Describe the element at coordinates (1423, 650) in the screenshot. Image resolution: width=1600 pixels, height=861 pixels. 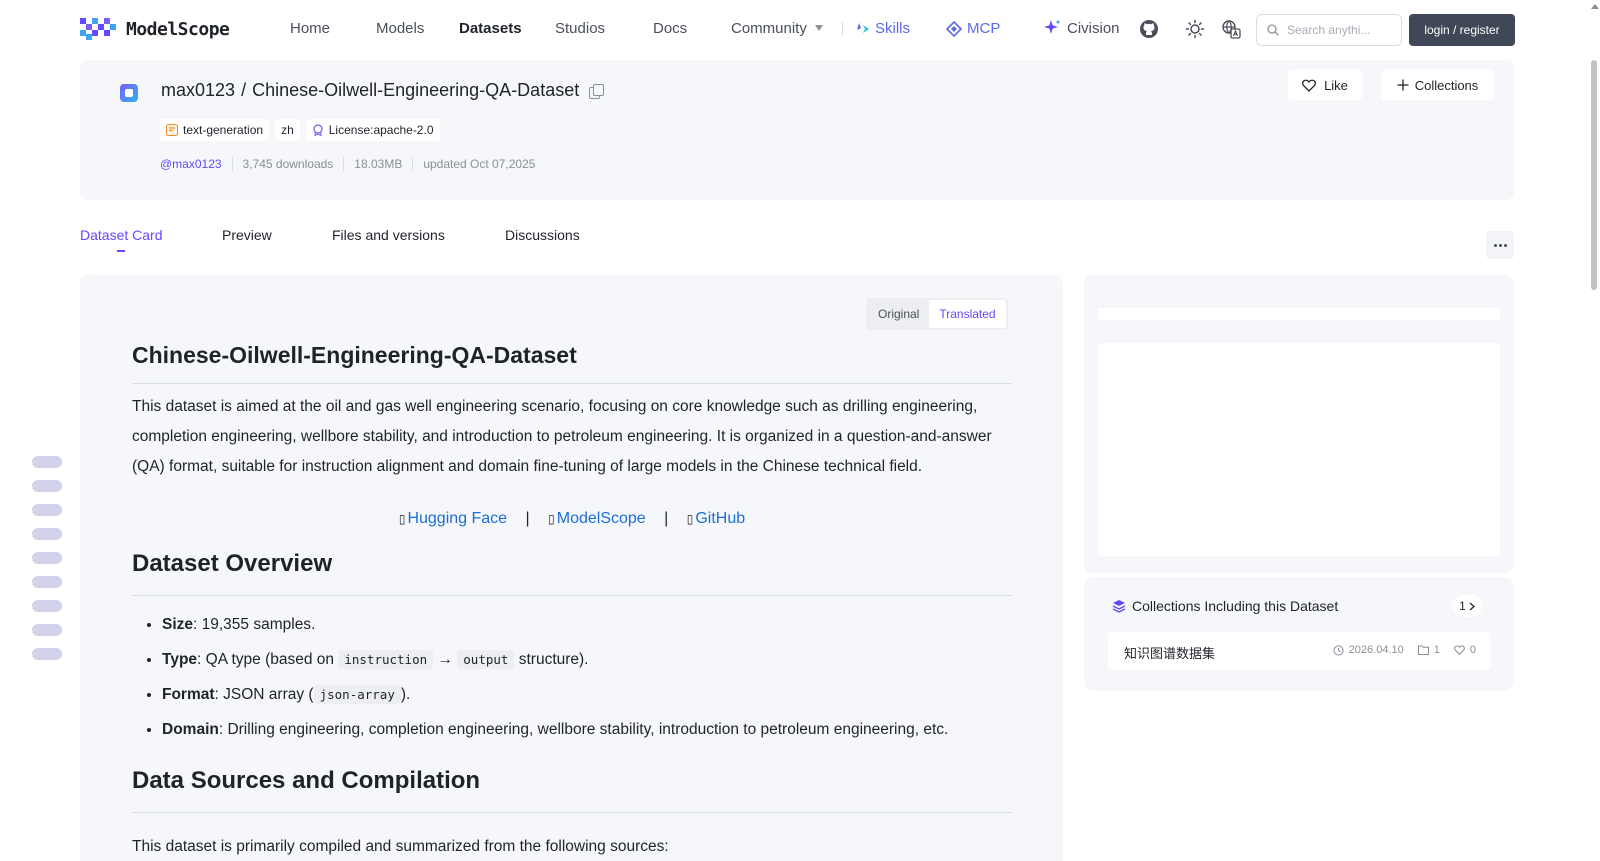
I see `folder-icon` at that location.